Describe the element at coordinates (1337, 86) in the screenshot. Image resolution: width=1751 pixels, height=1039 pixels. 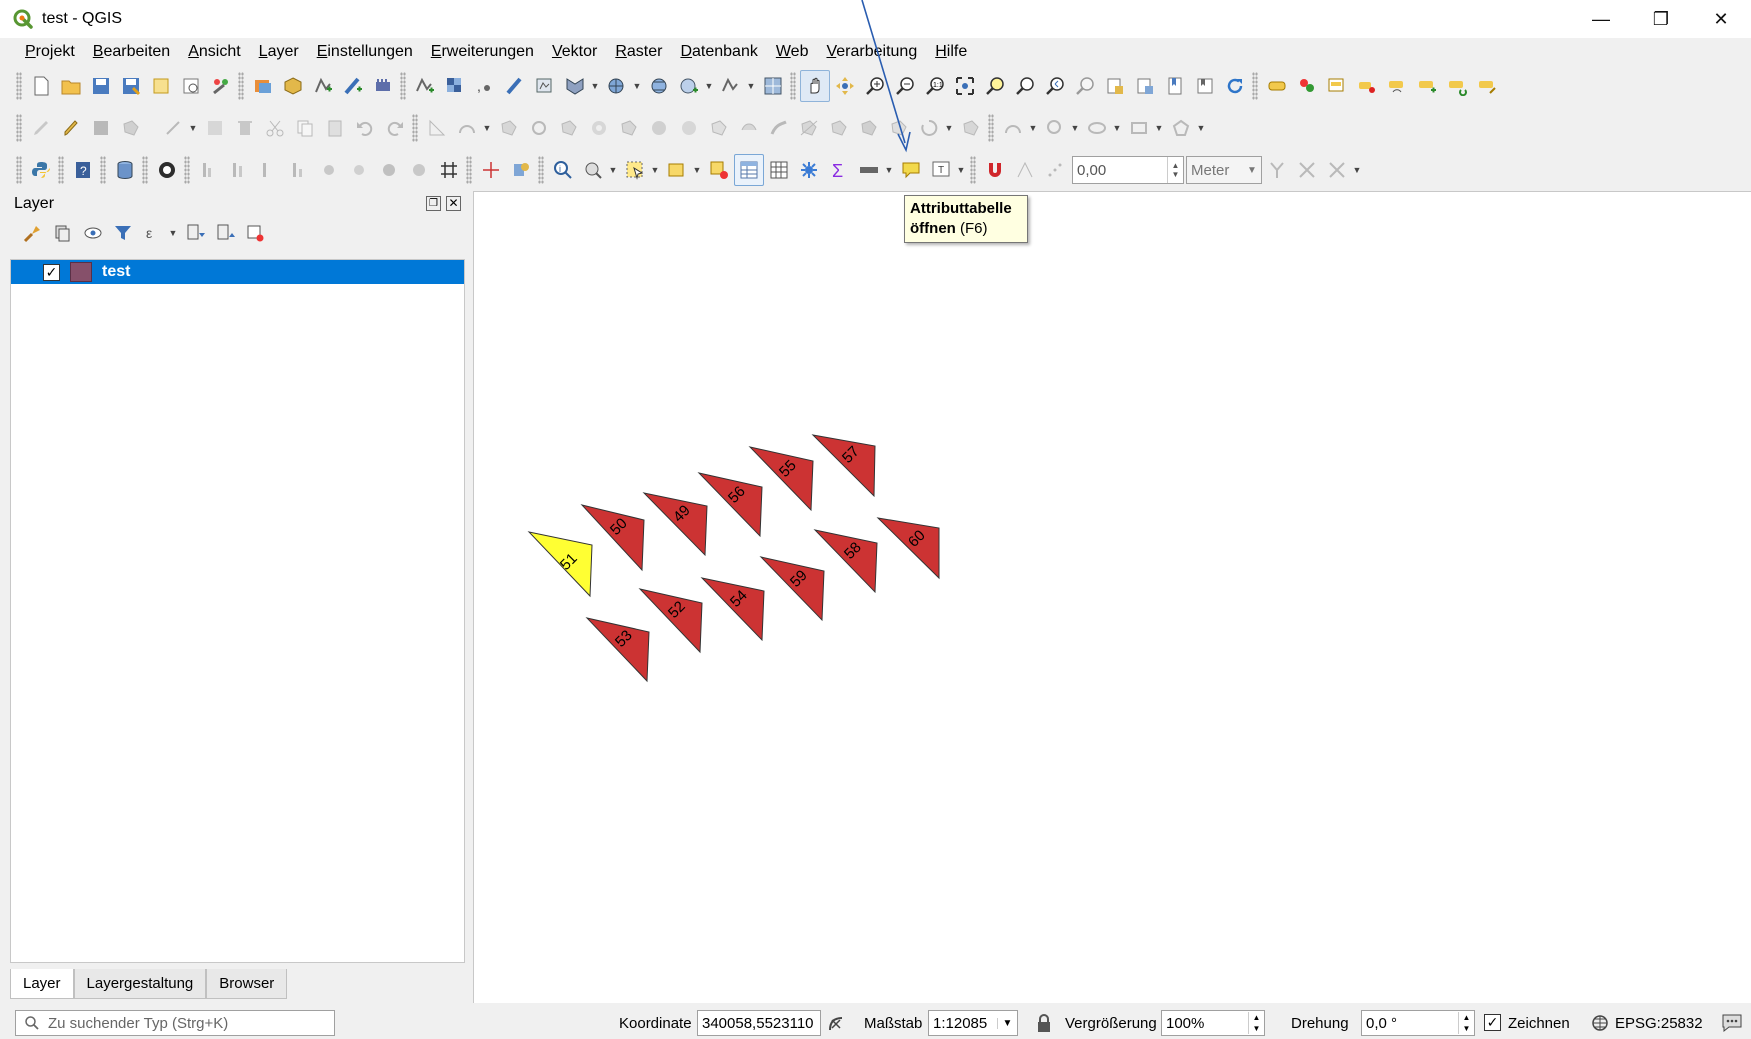
I see `pin-labels-icon` at that location.